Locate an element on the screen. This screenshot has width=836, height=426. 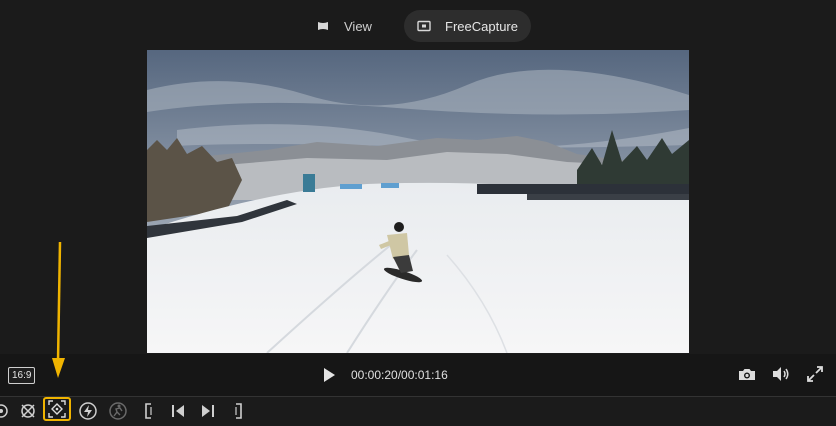
tab-view-label: View is located at coordinates (358, 26).